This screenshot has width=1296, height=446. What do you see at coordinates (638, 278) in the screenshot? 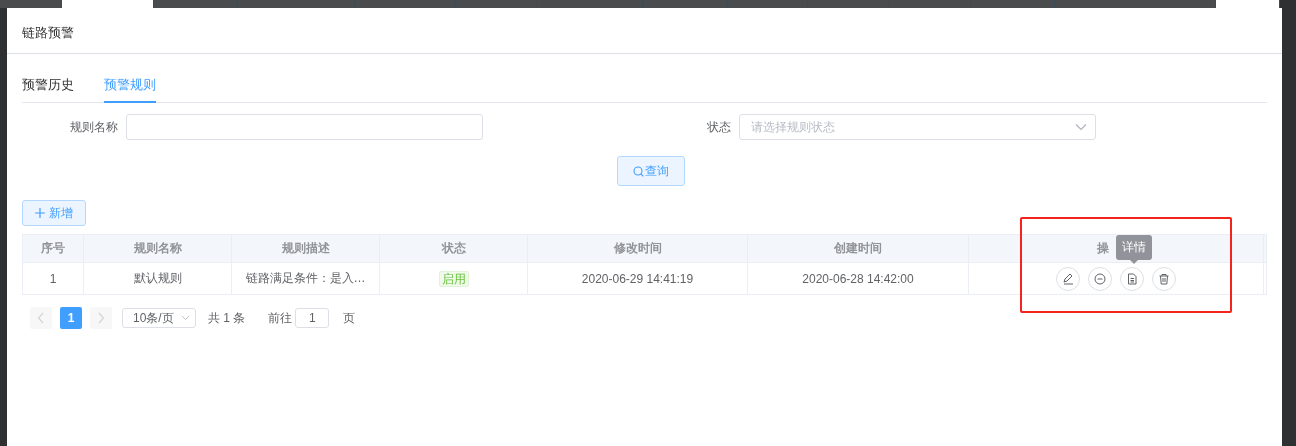
I see `table-cell: 2020-06-29 14:41:19` at bounding box center [638, 278].